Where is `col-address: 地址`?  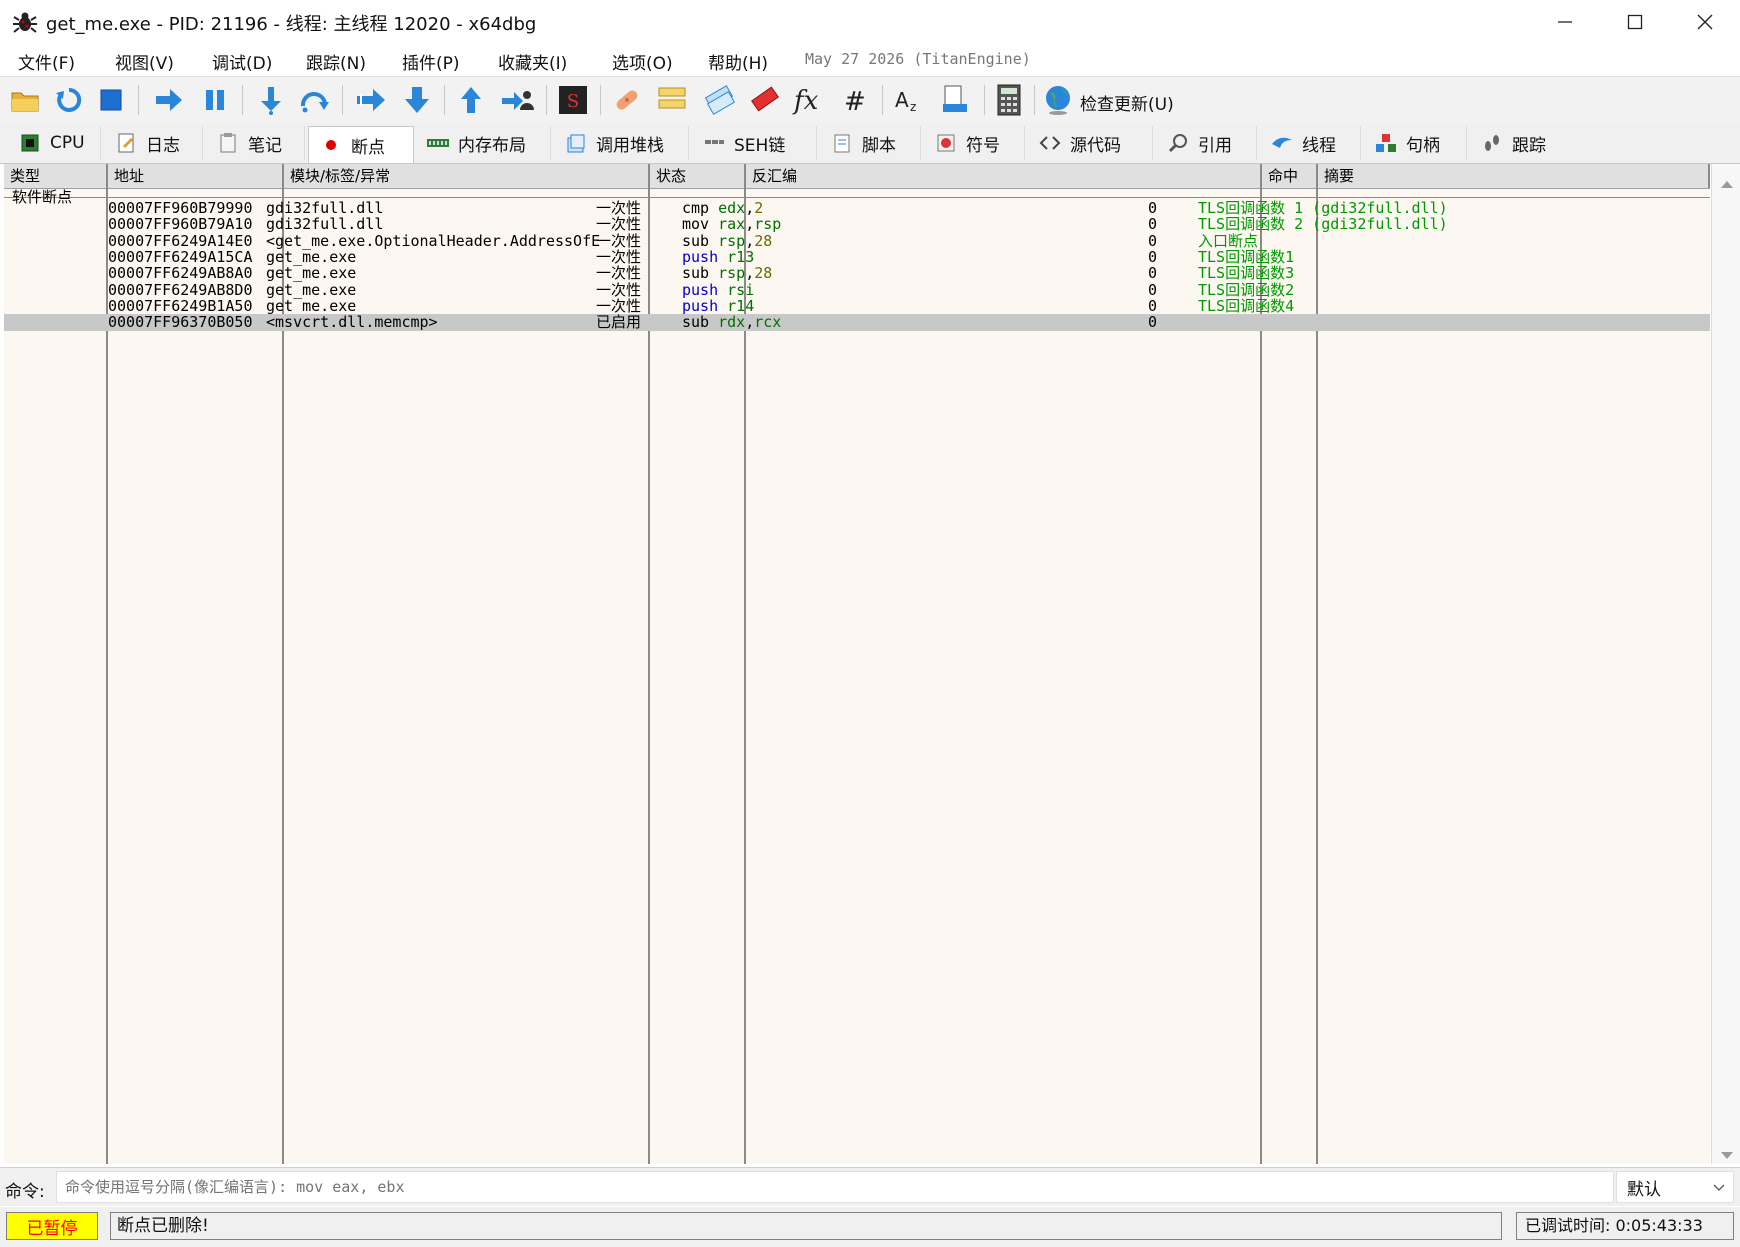
col-address: 地址 is located at coordinates (196, 176).